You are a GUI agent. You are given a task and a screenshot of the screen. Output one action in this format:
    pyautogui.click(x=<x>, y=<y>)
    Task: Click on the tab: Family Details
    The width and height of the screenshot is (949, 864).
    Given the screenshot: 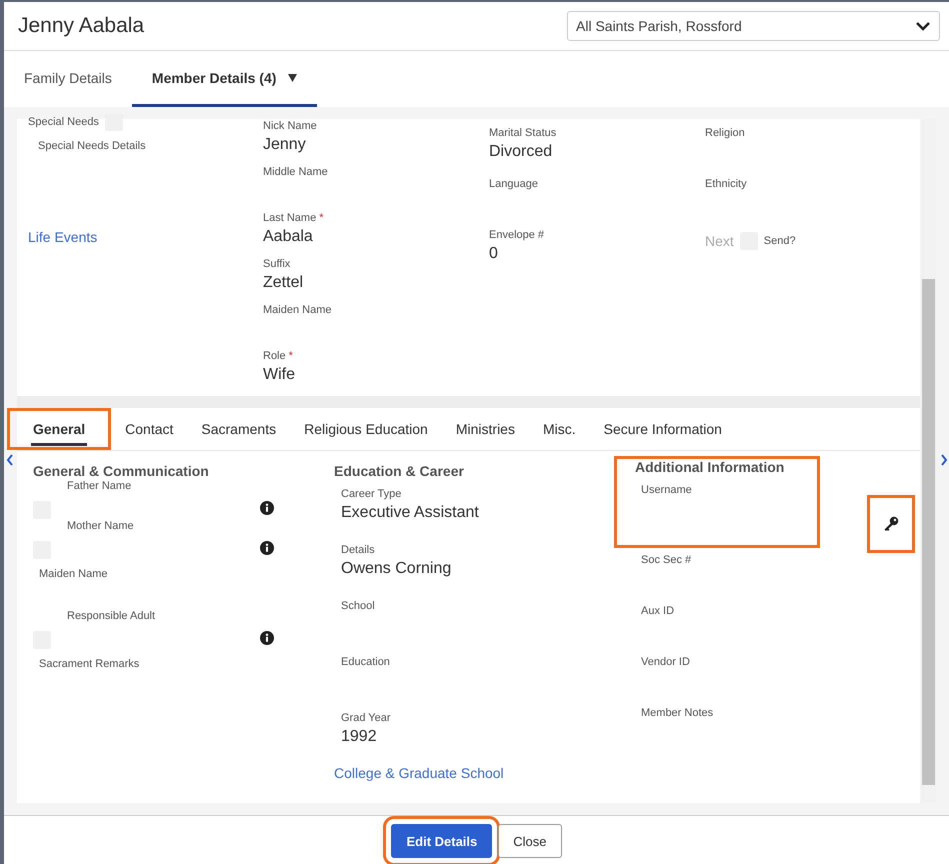 What is the action you would take?
    pyautogui.click(x=68, y=79)
    